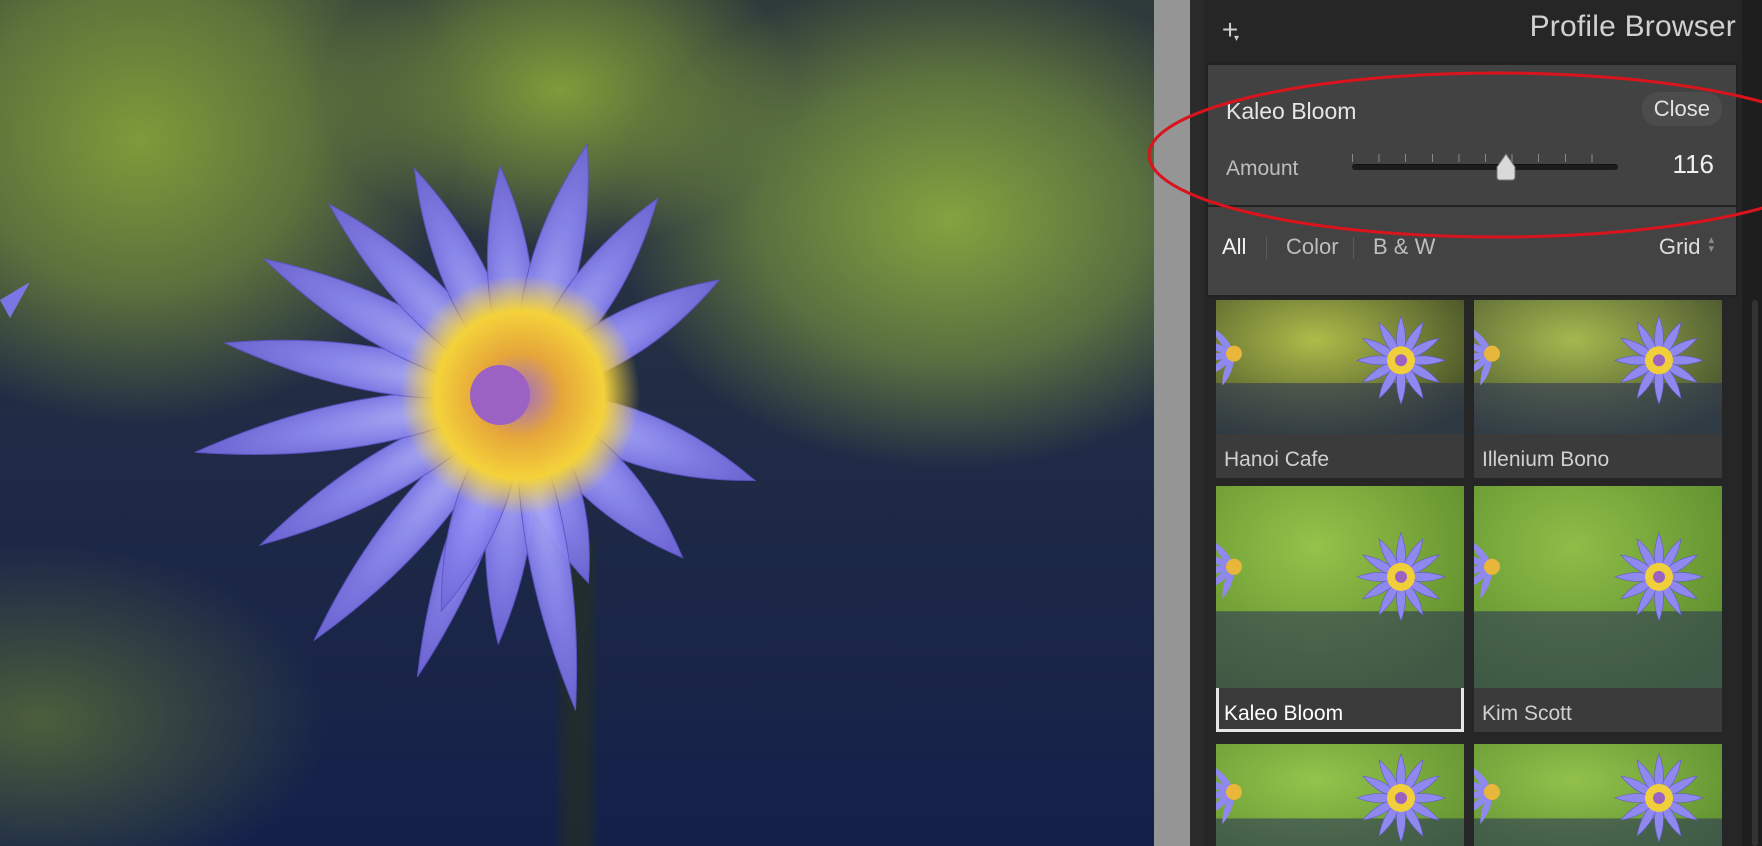 The image size is (1762, 846). I want to click on tab-color: Color, so click(1312, 247).